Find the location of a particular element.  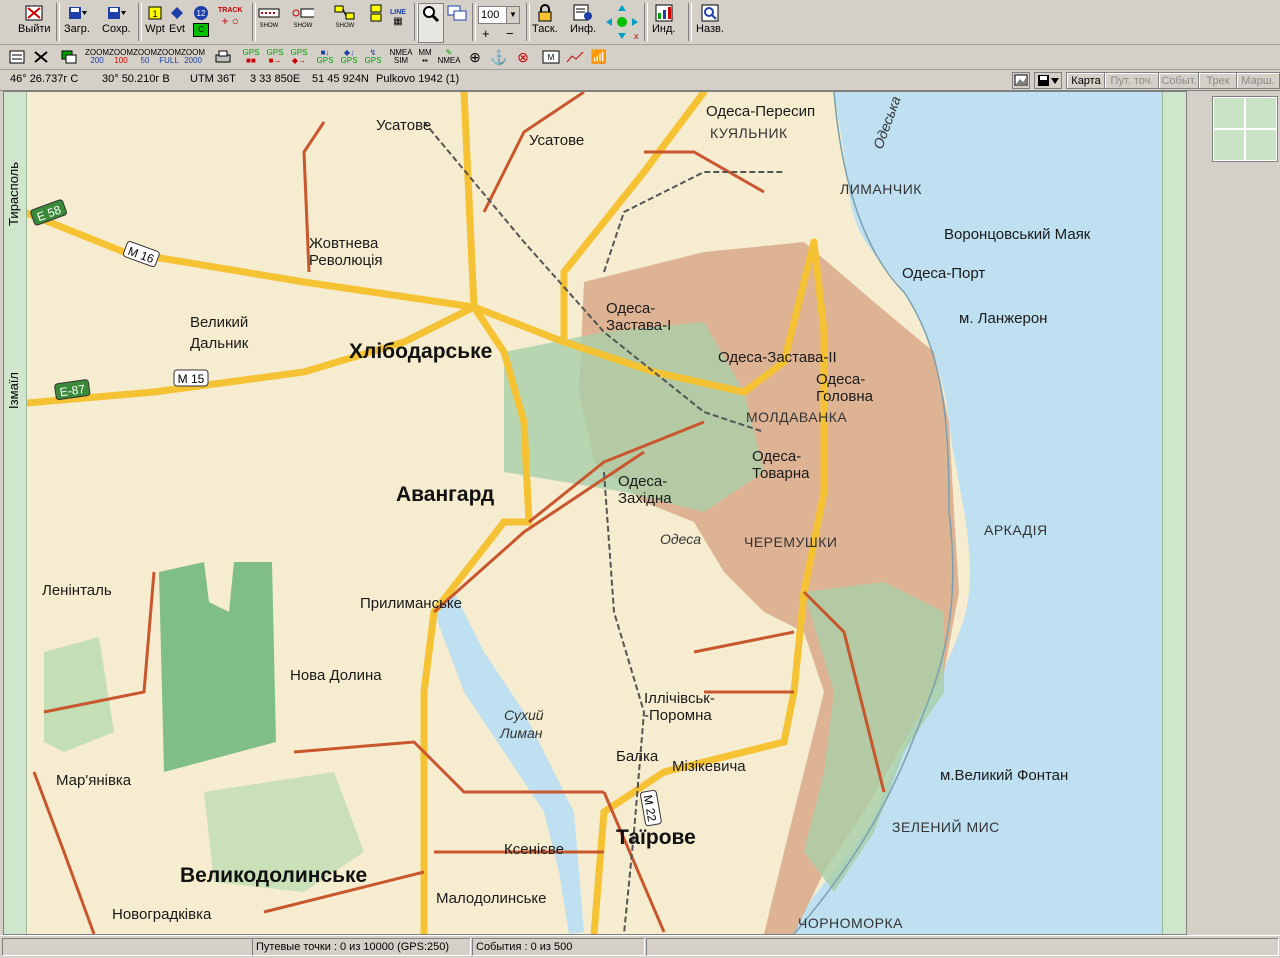

track-show-icon is located at coordinates (269, 13).